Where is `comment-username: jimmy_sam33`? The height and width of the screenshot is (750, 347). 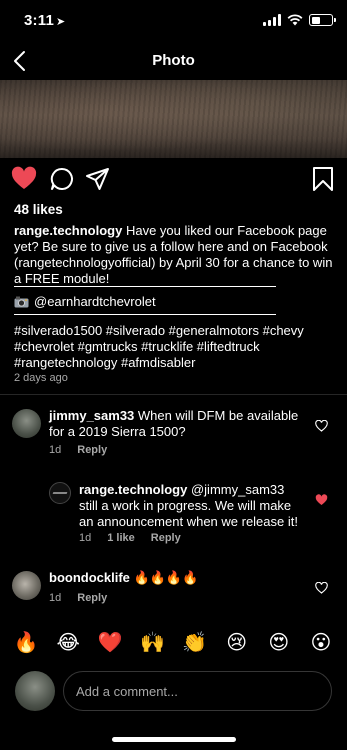 comment-username: jimmy_sam33 is located at coordinates (91, 415).